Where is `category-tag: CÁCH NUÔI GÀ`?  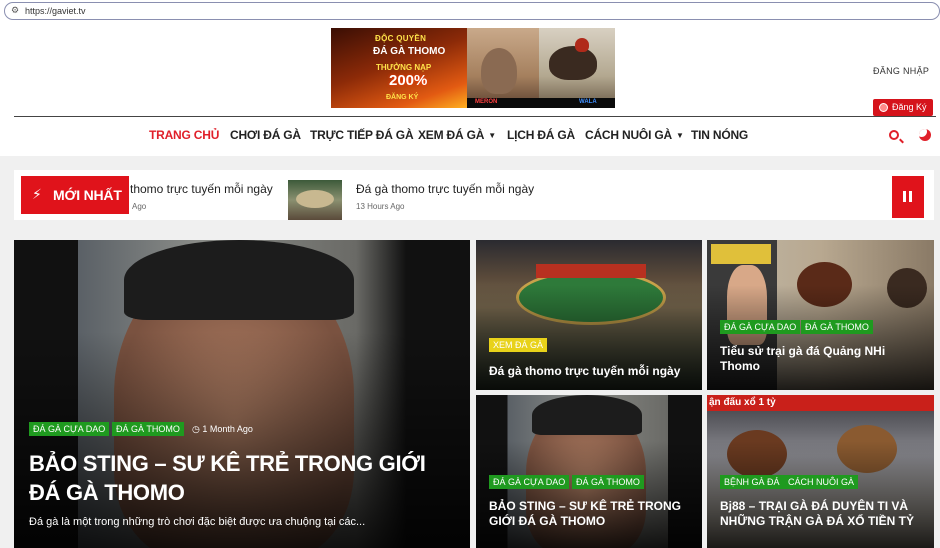
category-tag: CÁCH NUÔI GÀ is located at coordinates (821, 482).